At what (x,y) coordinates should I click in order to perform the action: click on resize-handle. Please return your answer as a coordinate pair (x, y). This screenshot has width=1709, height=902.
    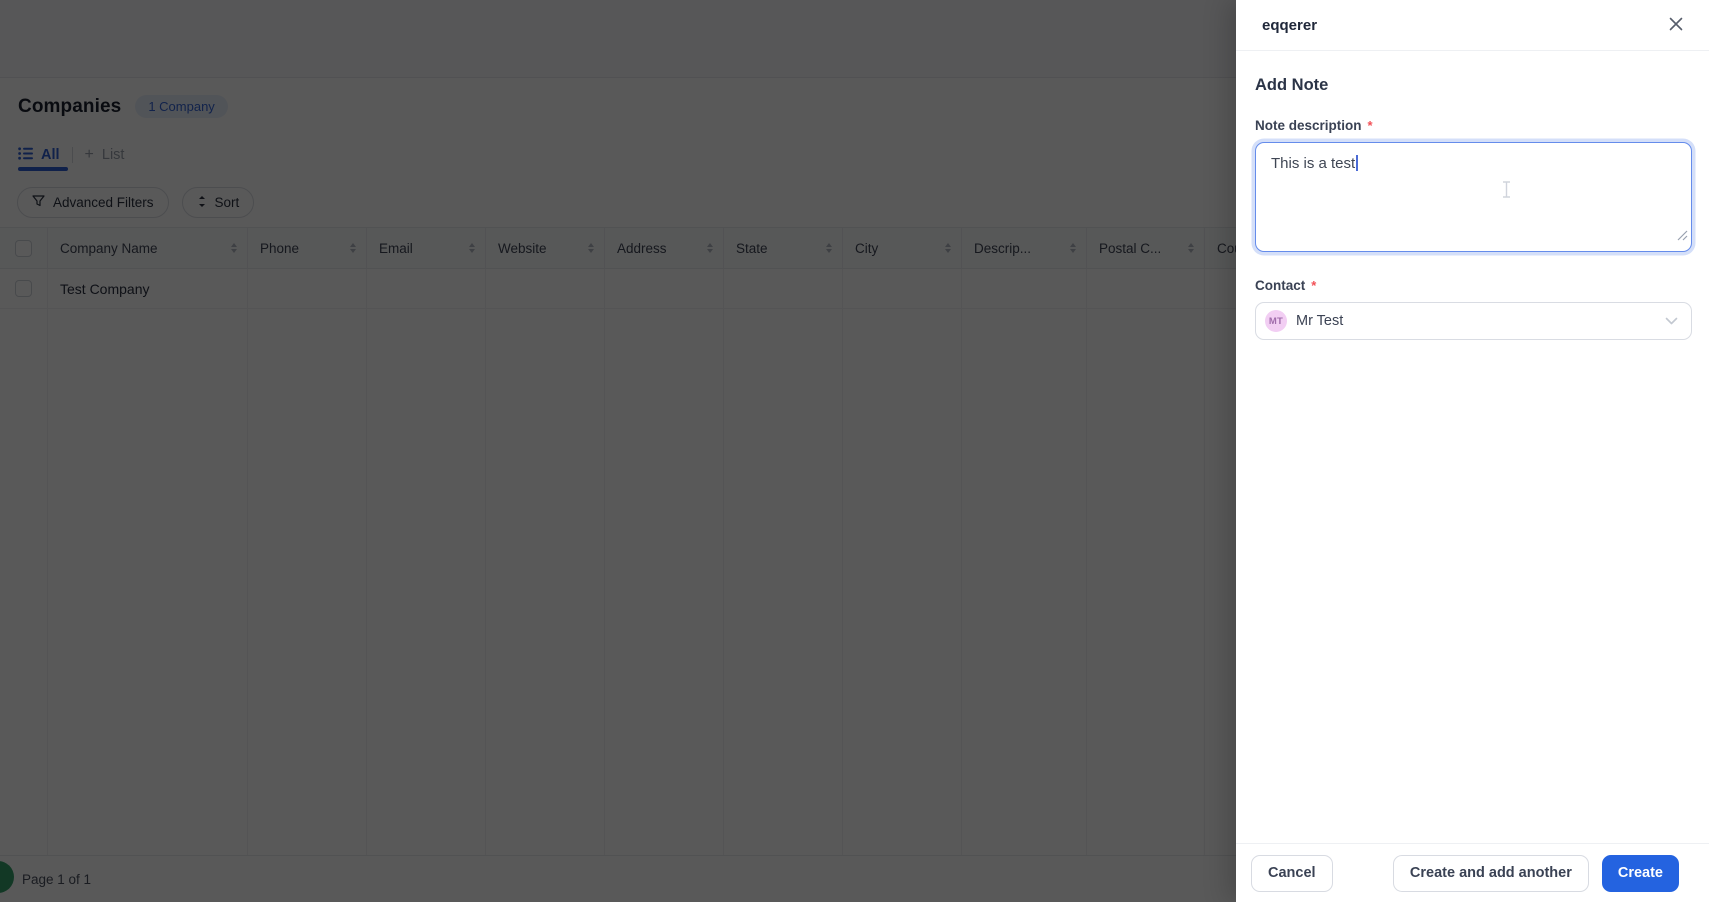
    Looking at the image, I should click on (1682, 237).